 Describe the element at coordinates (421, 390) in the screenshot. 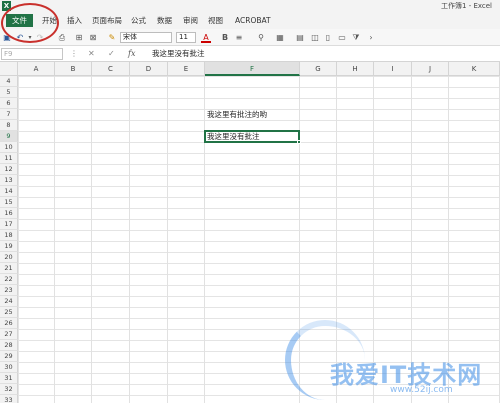

I see `watermark-url: www.52ij.com` at that location.